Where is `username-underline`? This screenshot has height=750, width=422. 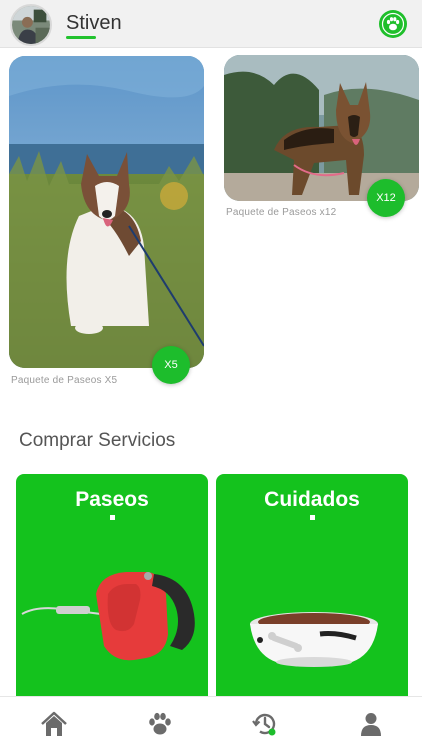 username-underline is located at coordinates (81, 37).